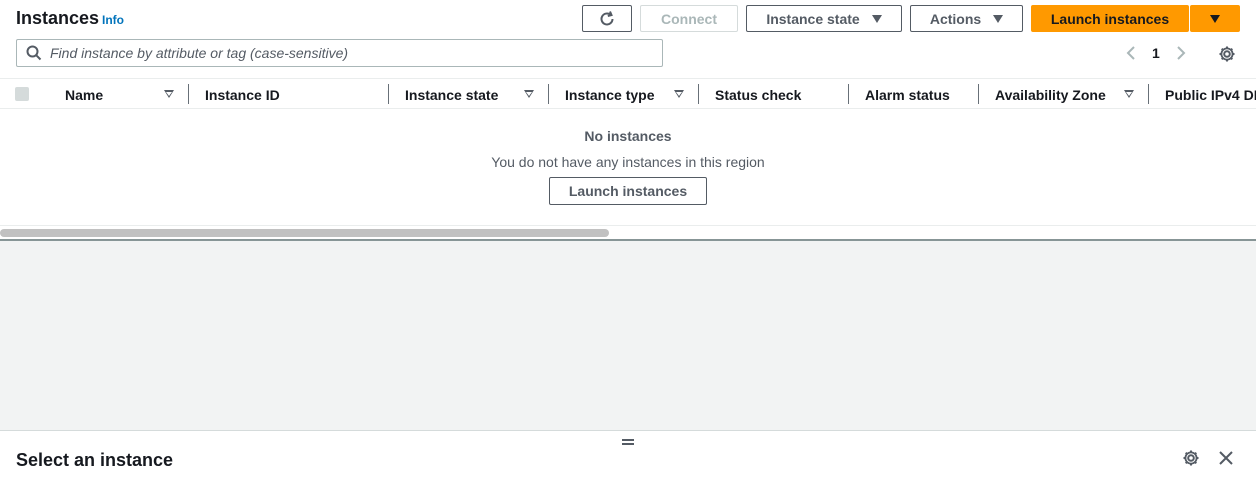 This screenshot has height=477, width=1256. I want to click on connect-button: Connect, so click(689, 18).